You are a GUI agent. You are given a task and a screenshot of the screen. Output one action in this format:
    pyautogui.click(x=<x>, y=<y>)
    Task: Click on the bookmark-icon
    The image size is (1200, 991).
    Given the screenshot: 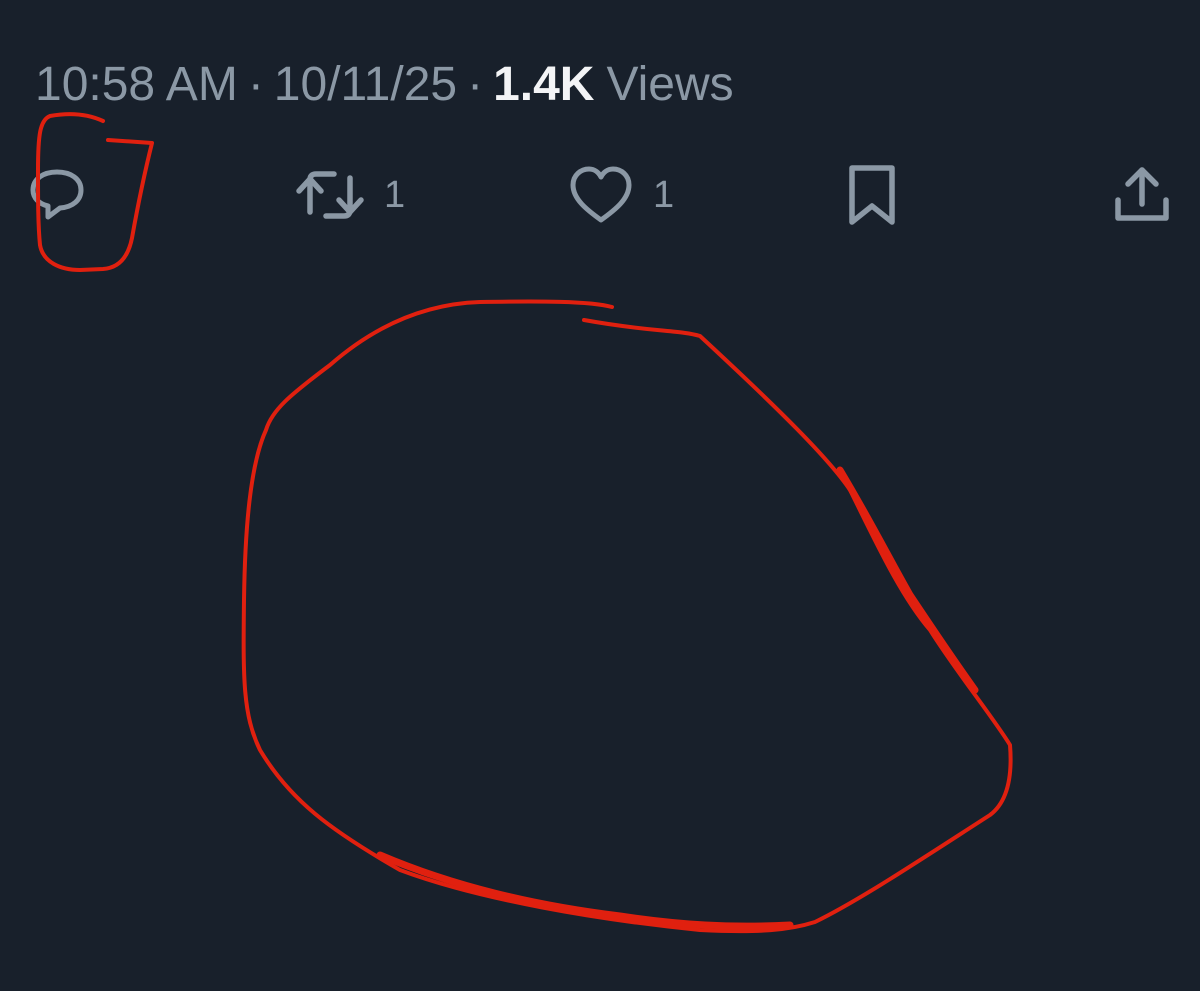 What is the action you would take?
    pyautogui.click(x=872, y=195)
    